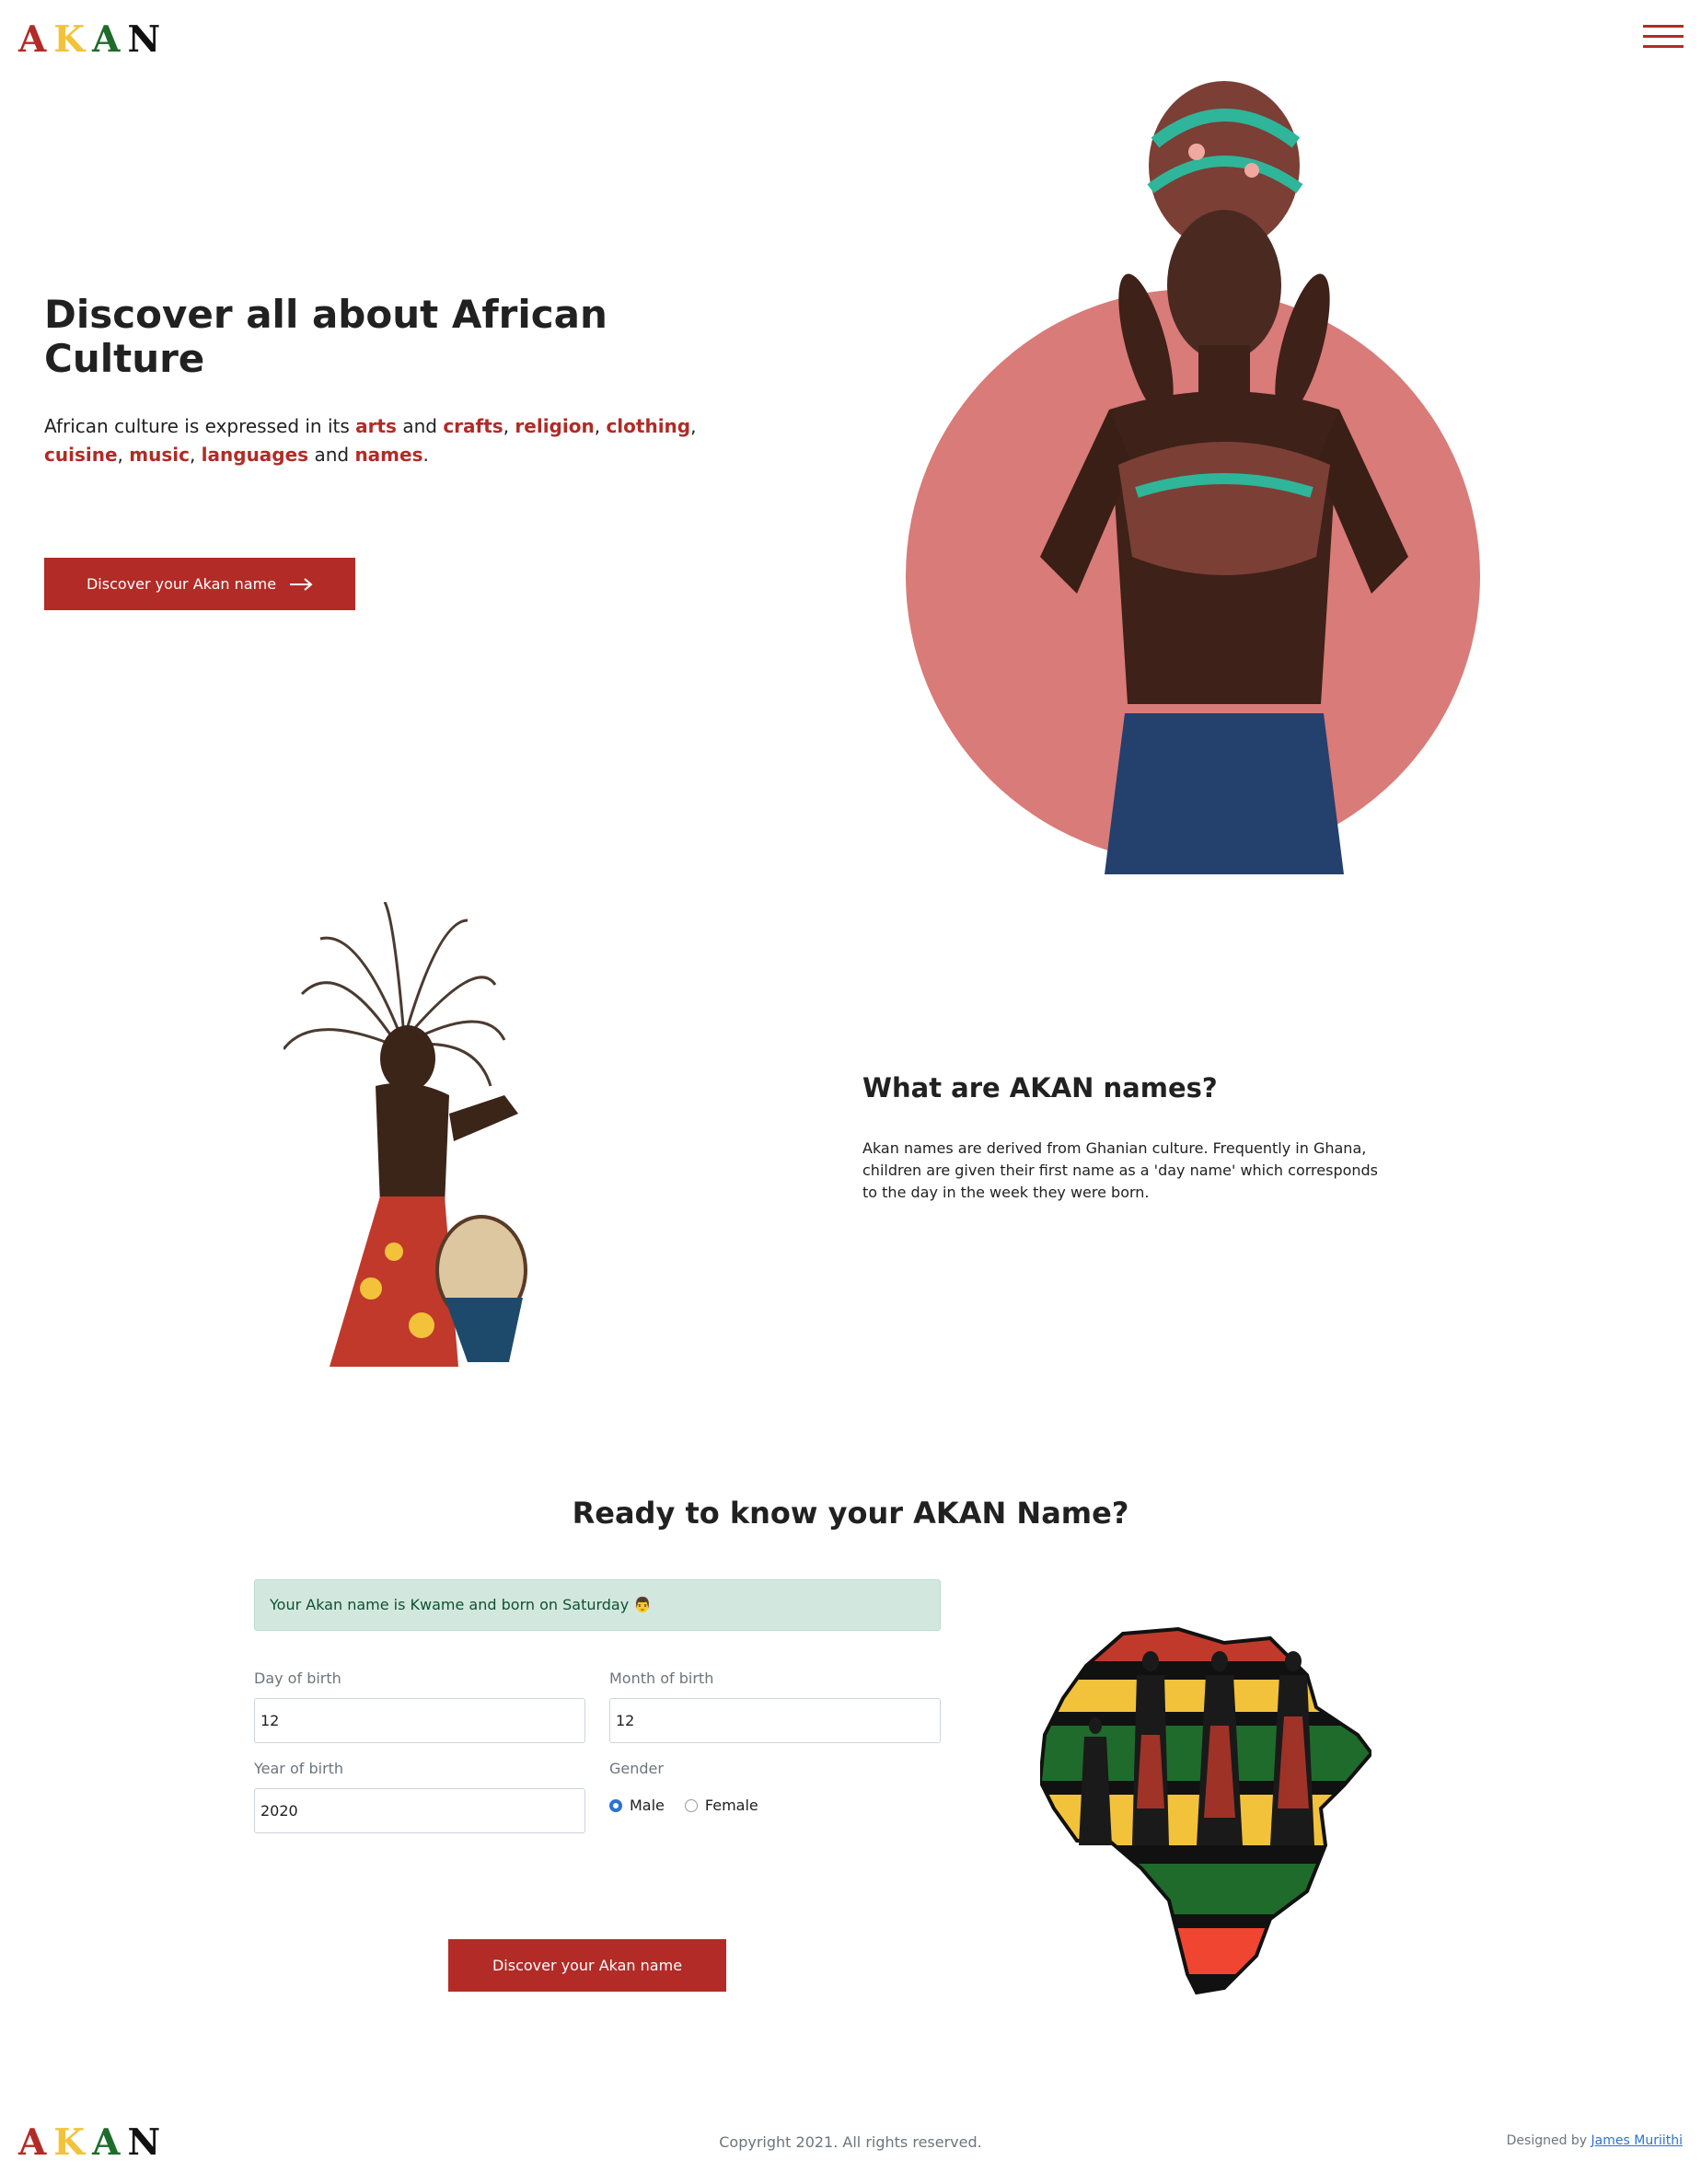 The height and width of the screenshot is (2184, 1701). I want to click on submit-button-label: Discover your Akan name, so click(587, 1965).